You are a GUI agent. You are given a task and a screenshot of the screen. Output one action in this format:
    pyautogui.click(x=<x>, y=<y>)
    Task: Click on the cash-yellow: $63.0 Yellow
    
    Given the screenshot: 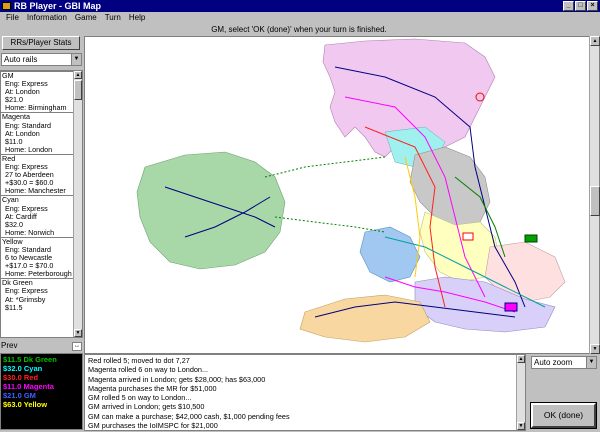 What is the action you would take?
    pyautogui.click(x=25, y=404)
    